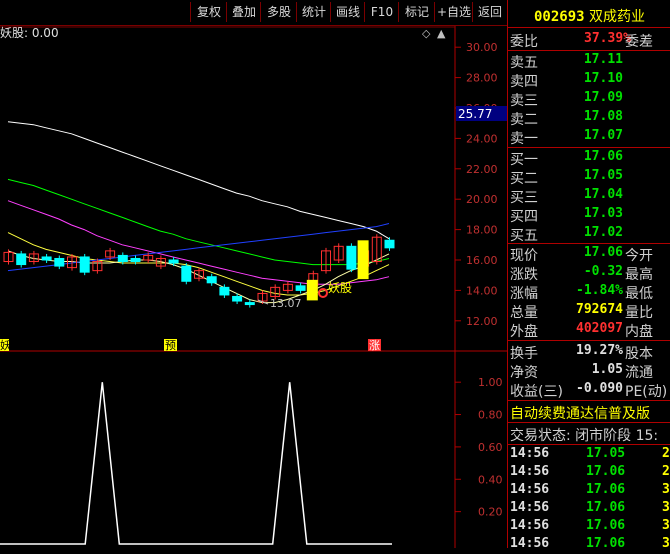  Describe the element at coordinates (603, 78) in the screenshot. I see `ask-level-4-value: 17.10` at that location.